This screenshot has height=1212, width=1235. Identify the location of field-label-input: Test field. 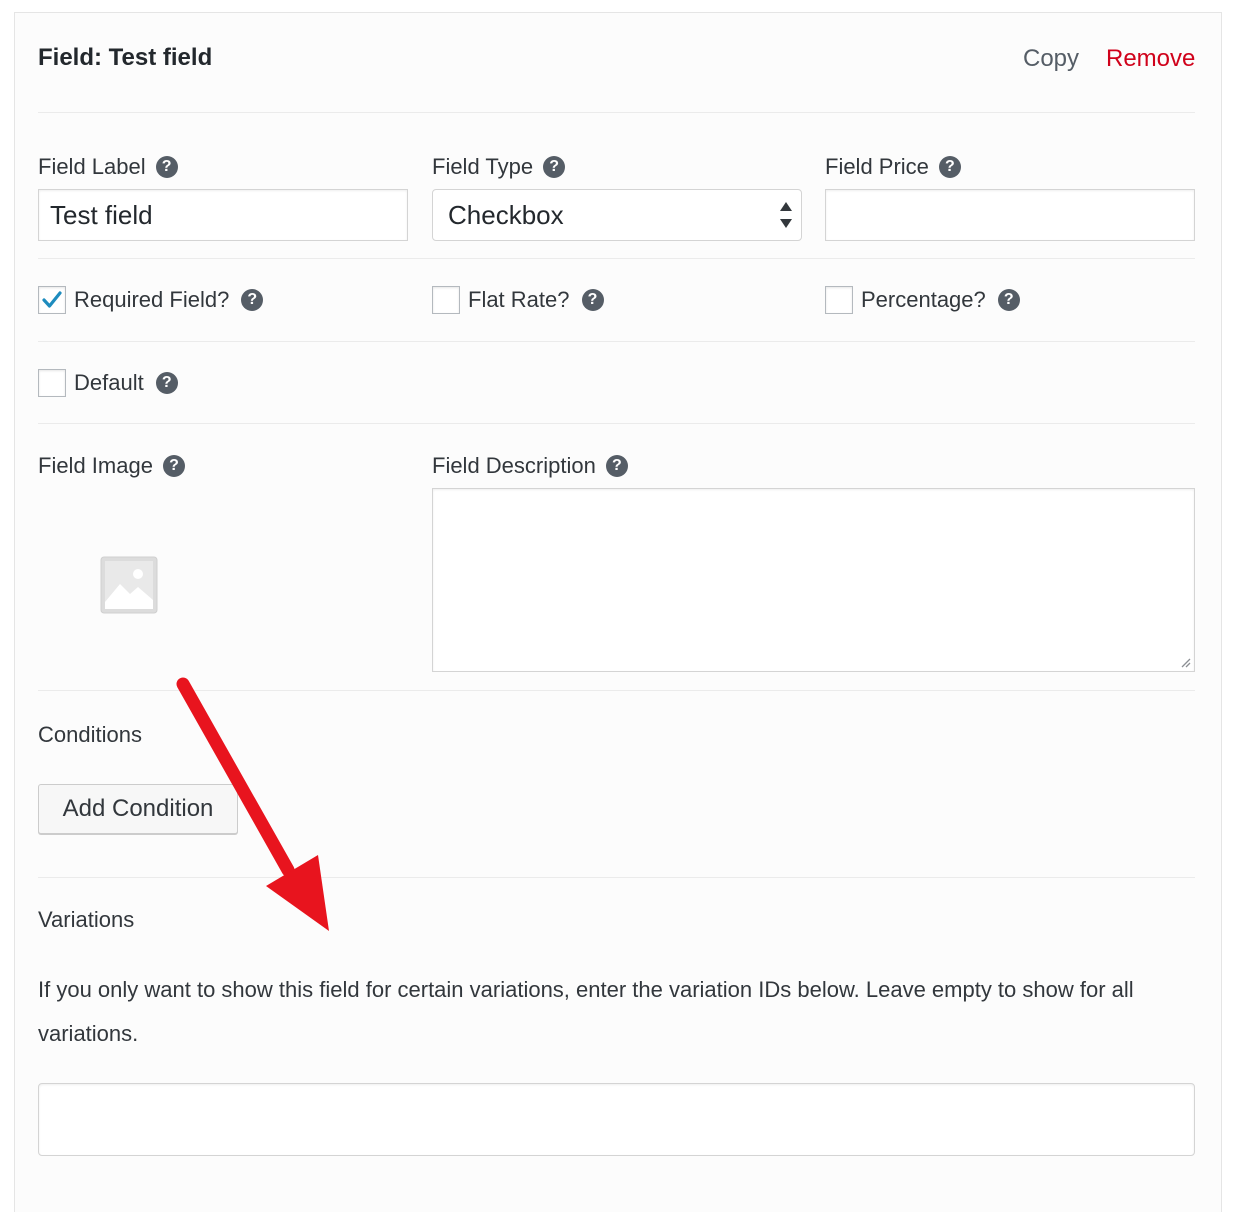
(223, 215).